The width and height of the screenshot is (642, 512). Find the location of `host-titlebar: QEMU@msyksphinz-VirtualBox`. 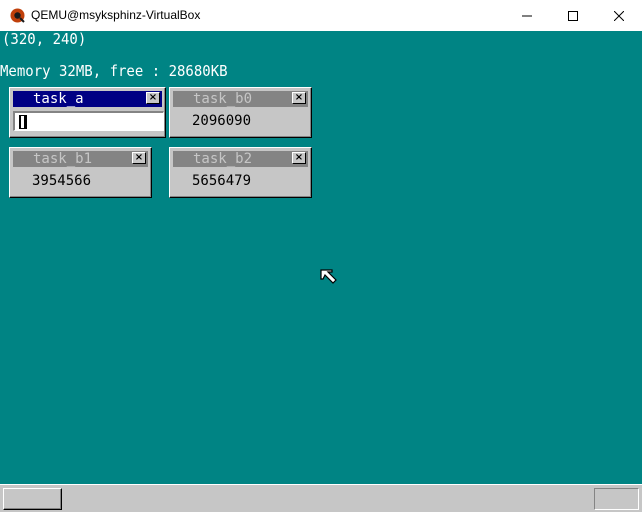

host-titlebar: QEMU@msyksphinz-VirtualBox is located at coordinates (321, 15).